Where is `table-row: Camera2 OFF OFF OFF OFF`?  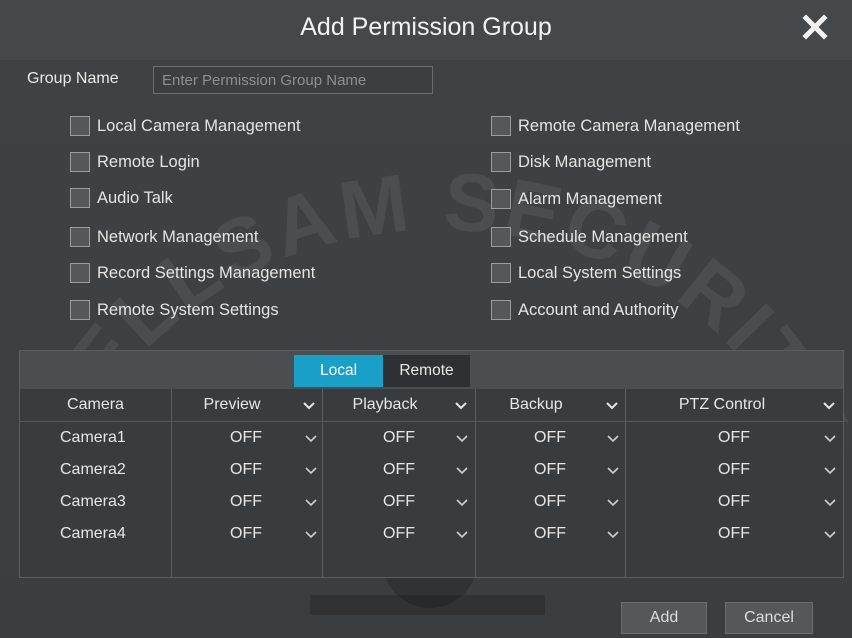
table-row: Camera2 OFF OFF OFF OFF is located at coordinates (431, 470).